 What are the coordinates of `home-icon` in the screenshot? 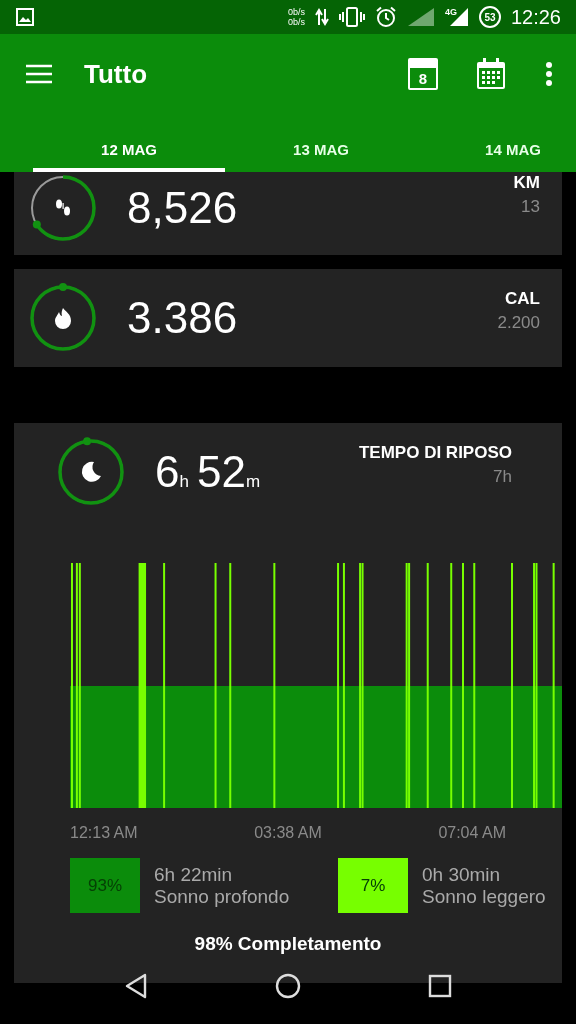 It's located at (288, 986).